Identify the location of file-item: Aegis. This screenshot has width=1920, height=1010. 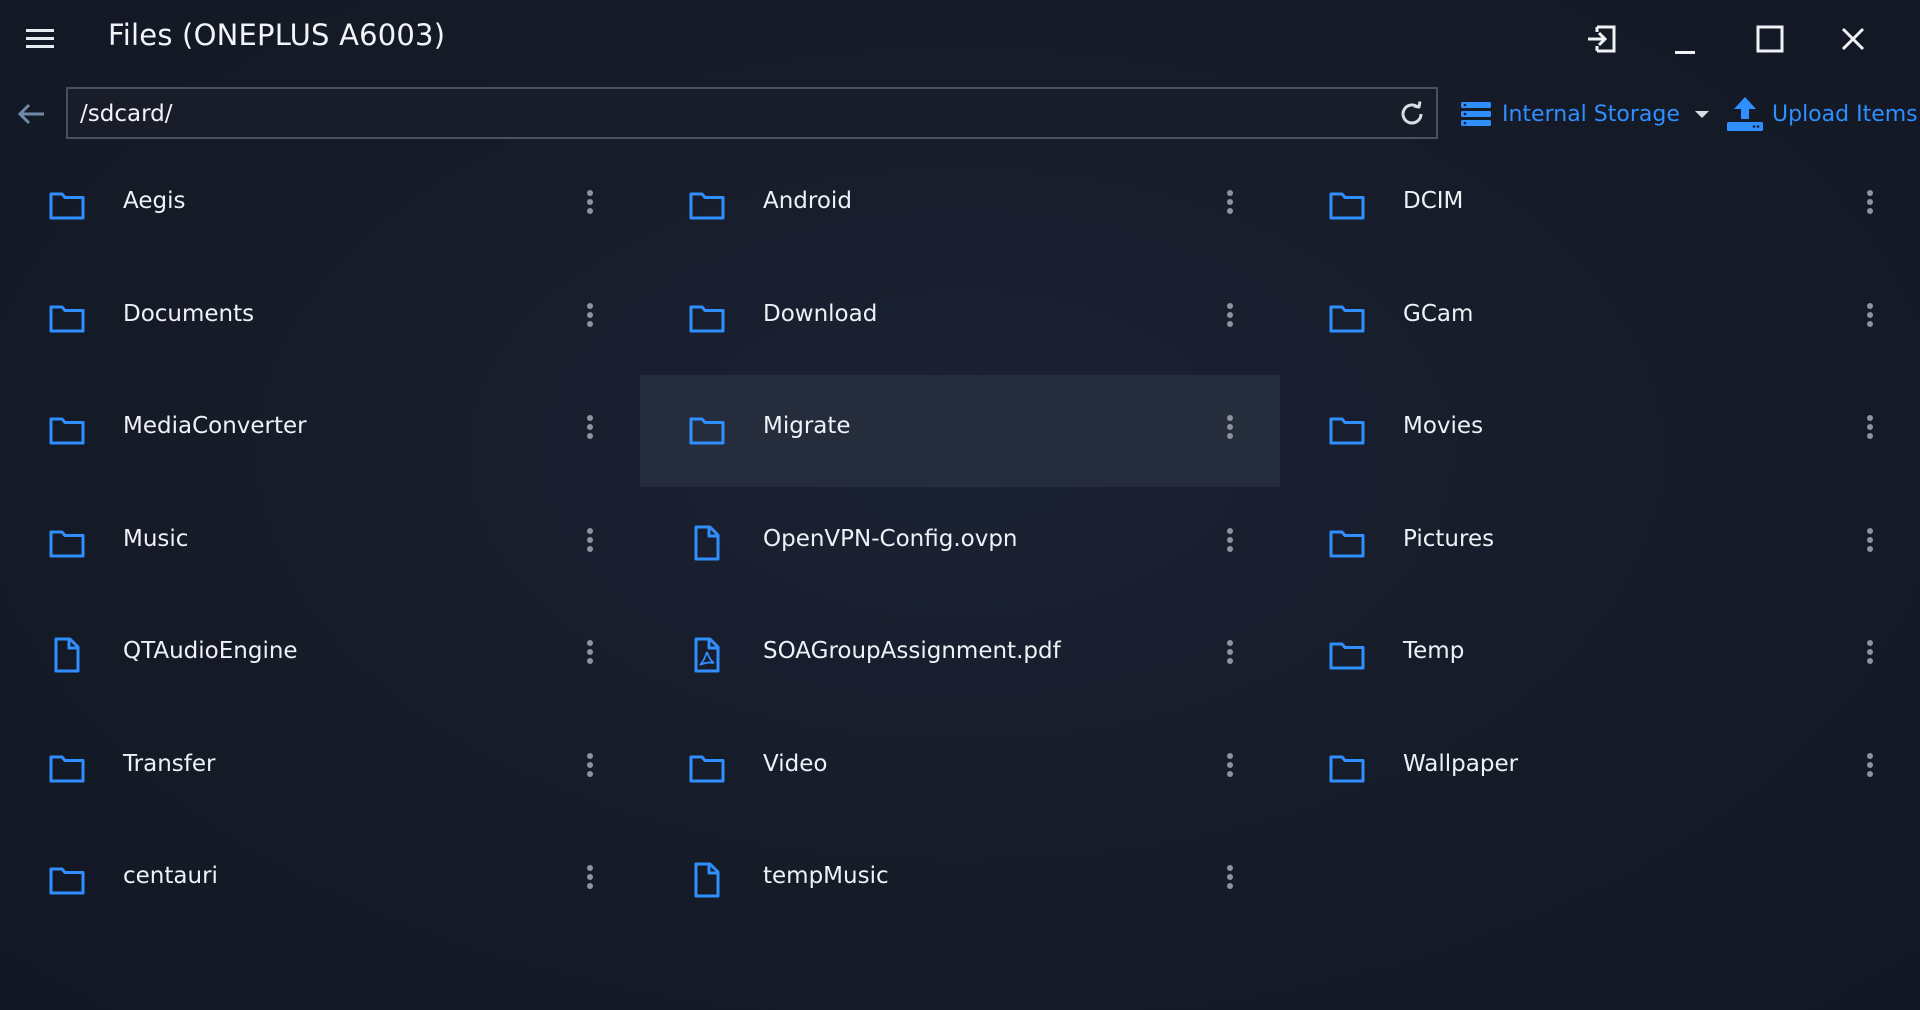
(320, 206).